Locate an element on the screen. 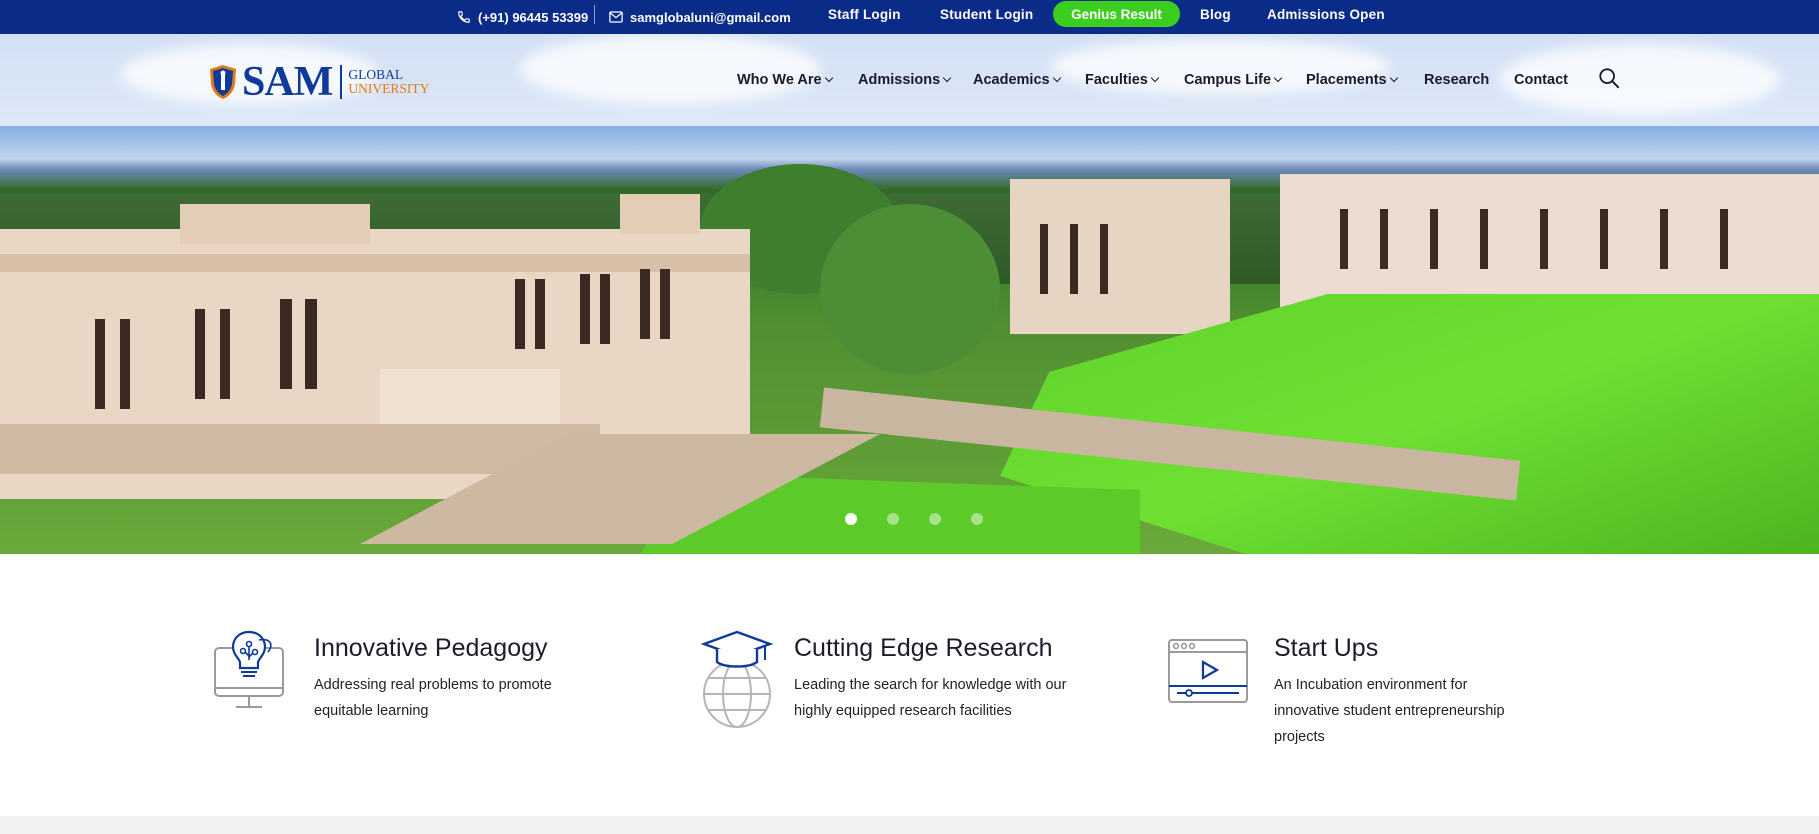 The height and width of the screenshot is (834, 1819). phone-contact: (+91) 96445 53399 is located at coordinates (522, 17).